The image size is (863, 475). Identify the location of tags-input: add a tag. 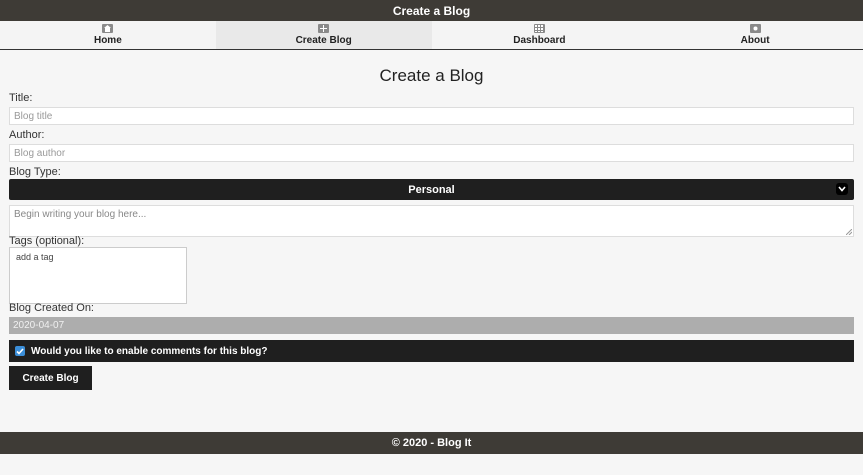
(98, 275).